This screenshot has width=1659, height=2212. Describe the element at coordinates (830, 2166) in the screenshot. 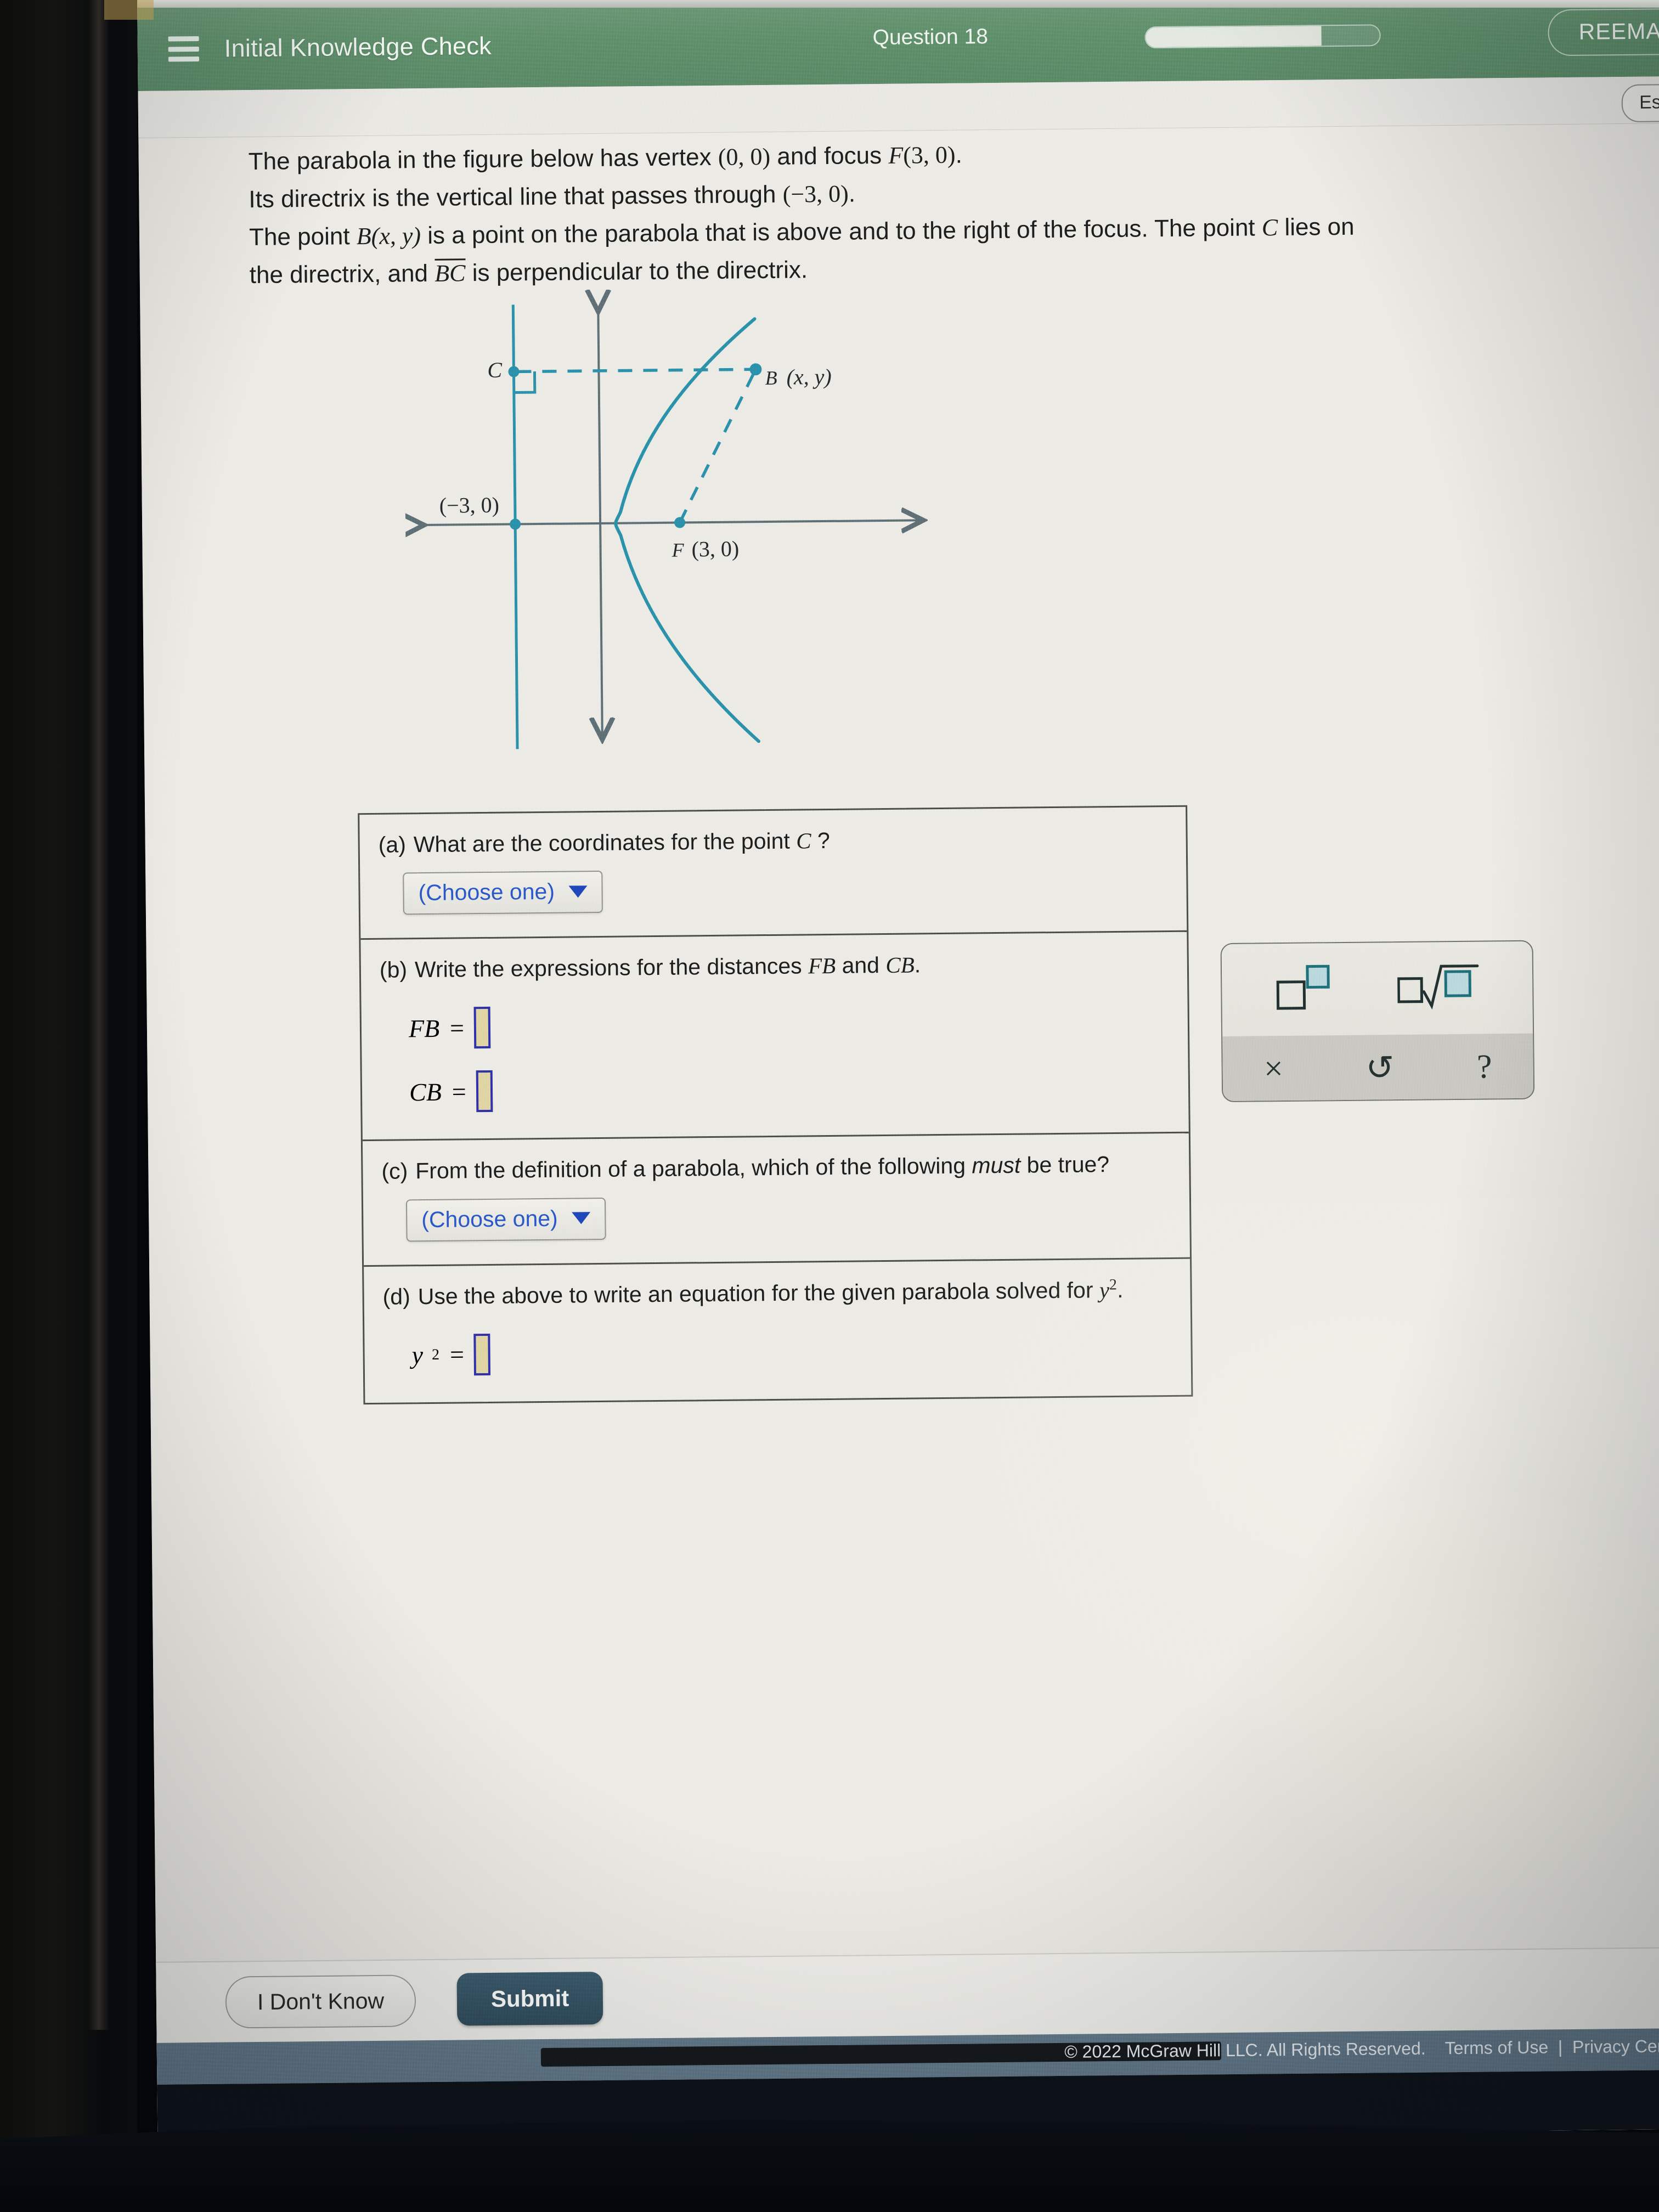

I see `device-bezel-bottom` at that location.